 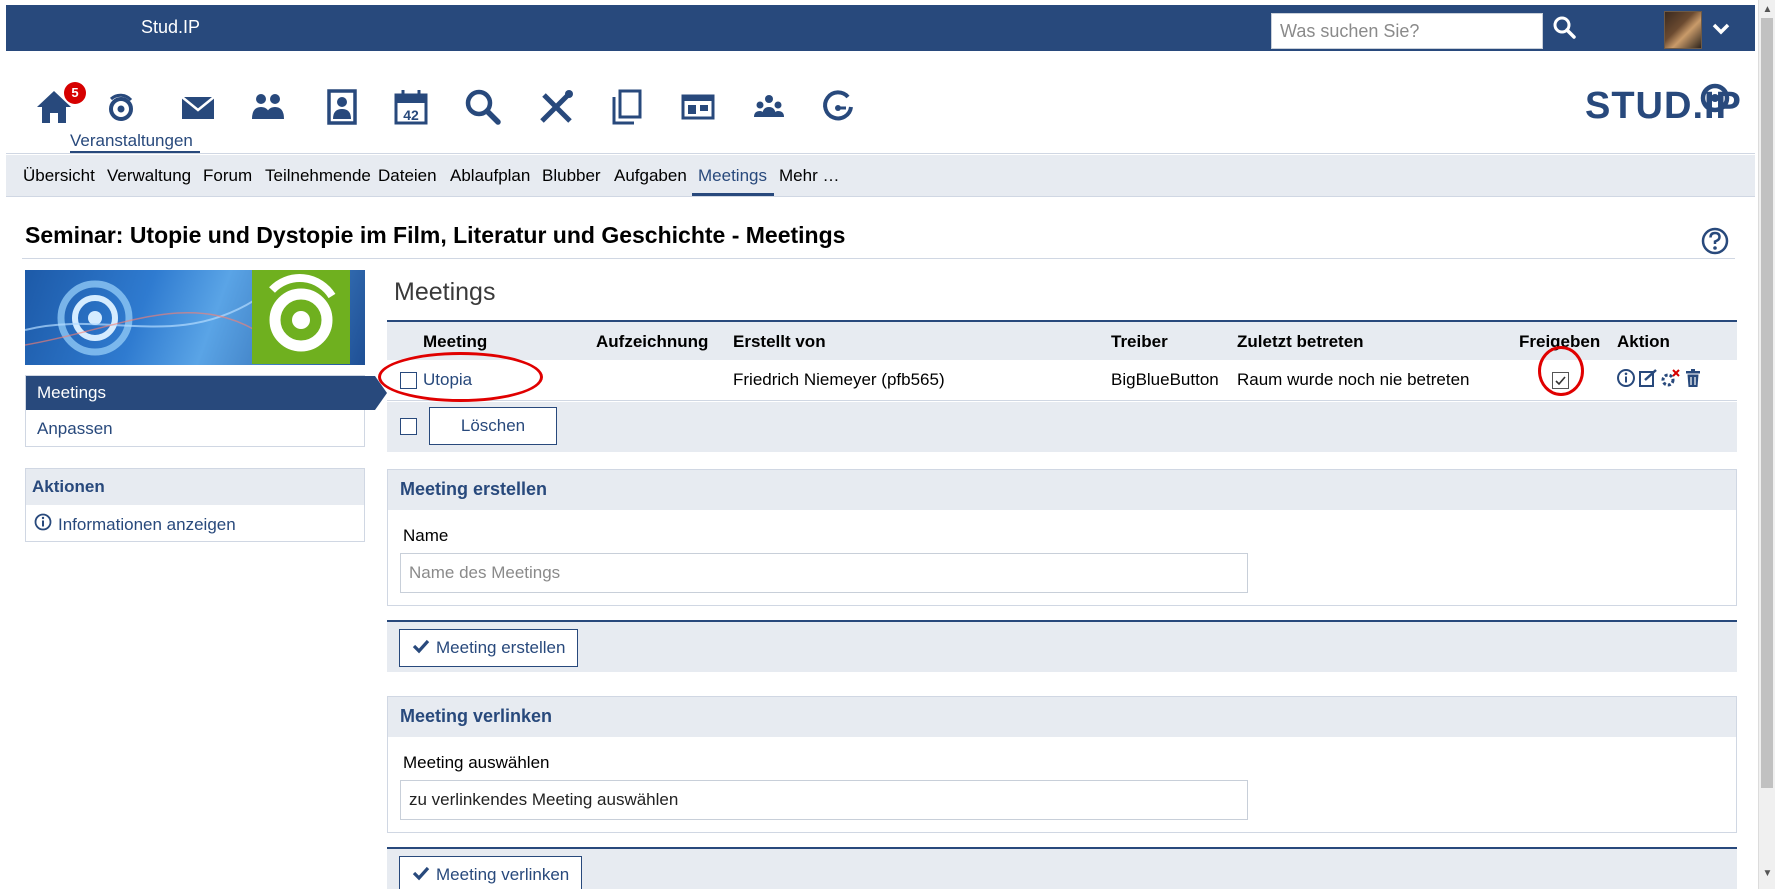 What do you see at coordinates (59, 176) in the screenshot?
I see `tab-uebersicht: Übersicht` at bounding box center [59, 176].